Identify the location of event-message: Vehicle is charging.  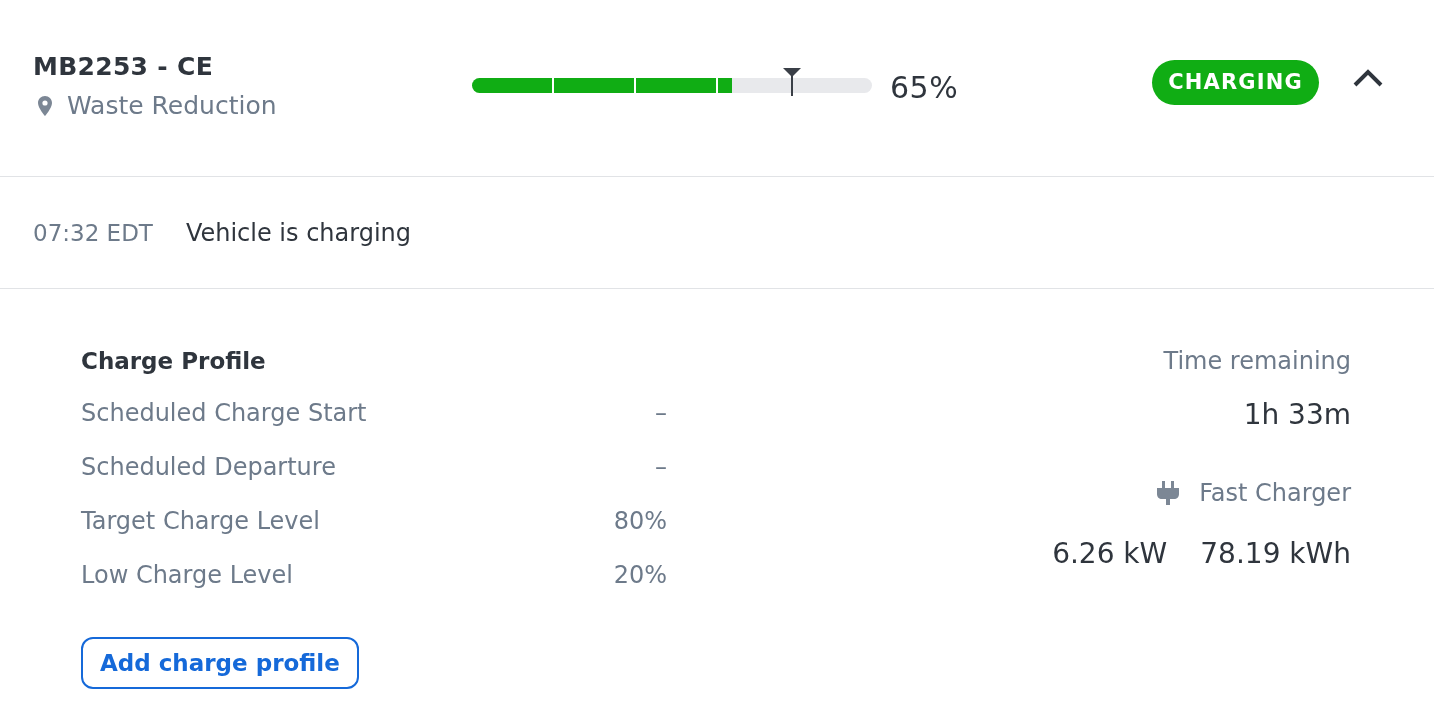
(298, 232).